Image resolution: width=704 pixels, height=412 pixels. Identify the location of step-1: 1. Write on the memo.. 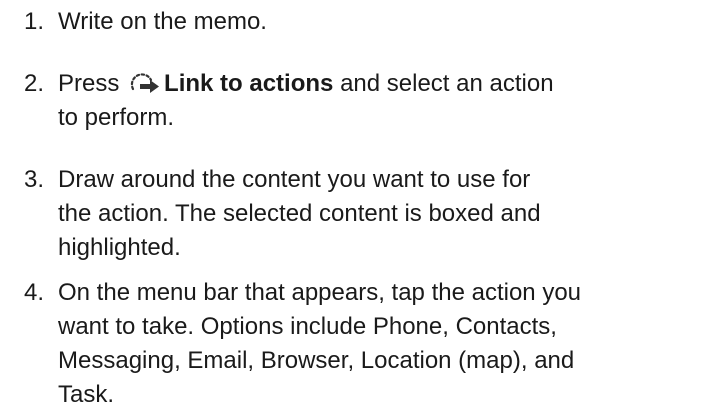
(360, 22).